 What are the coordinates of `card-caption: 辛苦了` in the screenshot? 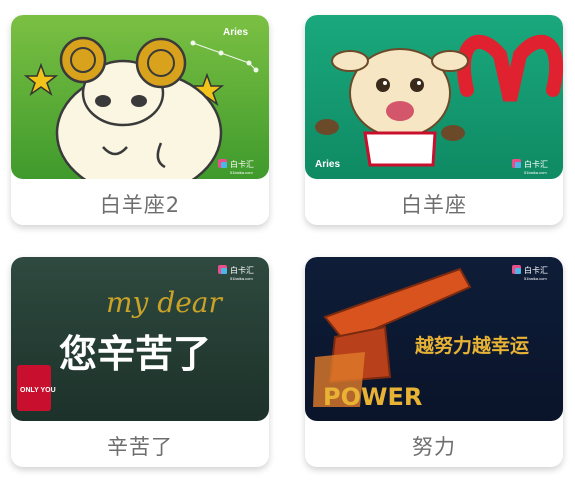 It's located at (140, 447).